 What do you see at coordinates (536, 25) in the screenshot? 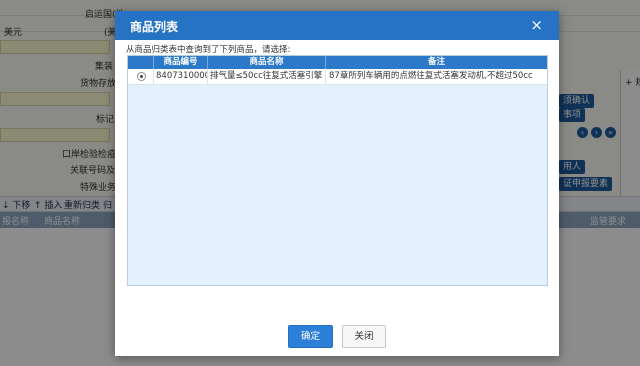
I see `close-icon: ×` at bounding box center [536, 25].